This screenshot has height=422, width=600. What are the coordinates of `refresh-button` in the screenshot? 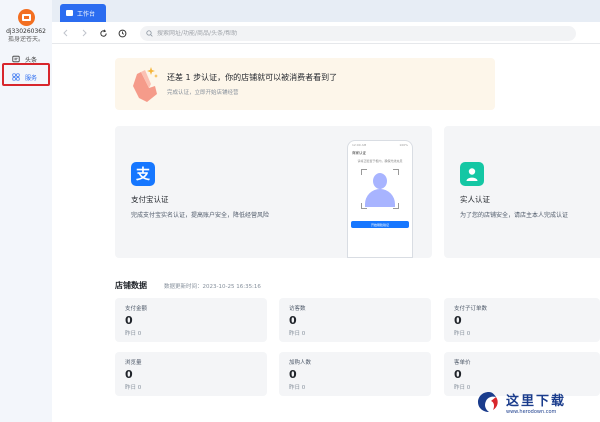 It's located at (103, 33).